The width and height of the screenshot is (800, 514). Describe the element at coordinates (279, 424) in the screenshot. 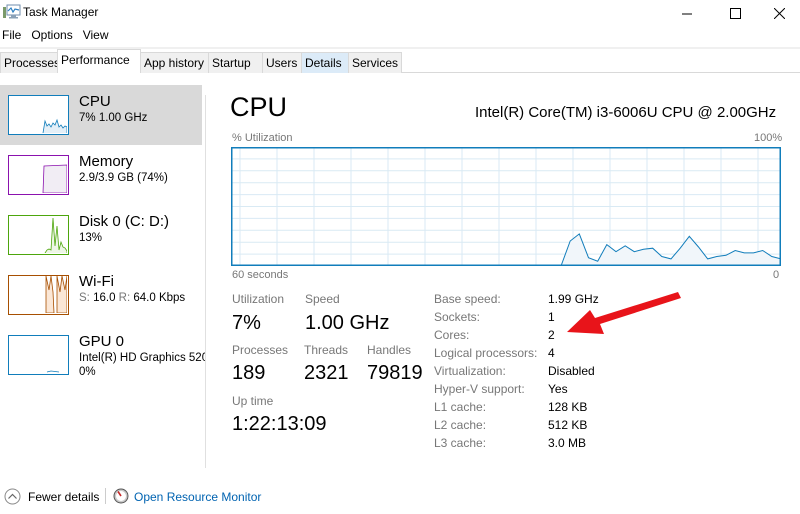

I see `uptime-value: 1:22:13:09` at that location.